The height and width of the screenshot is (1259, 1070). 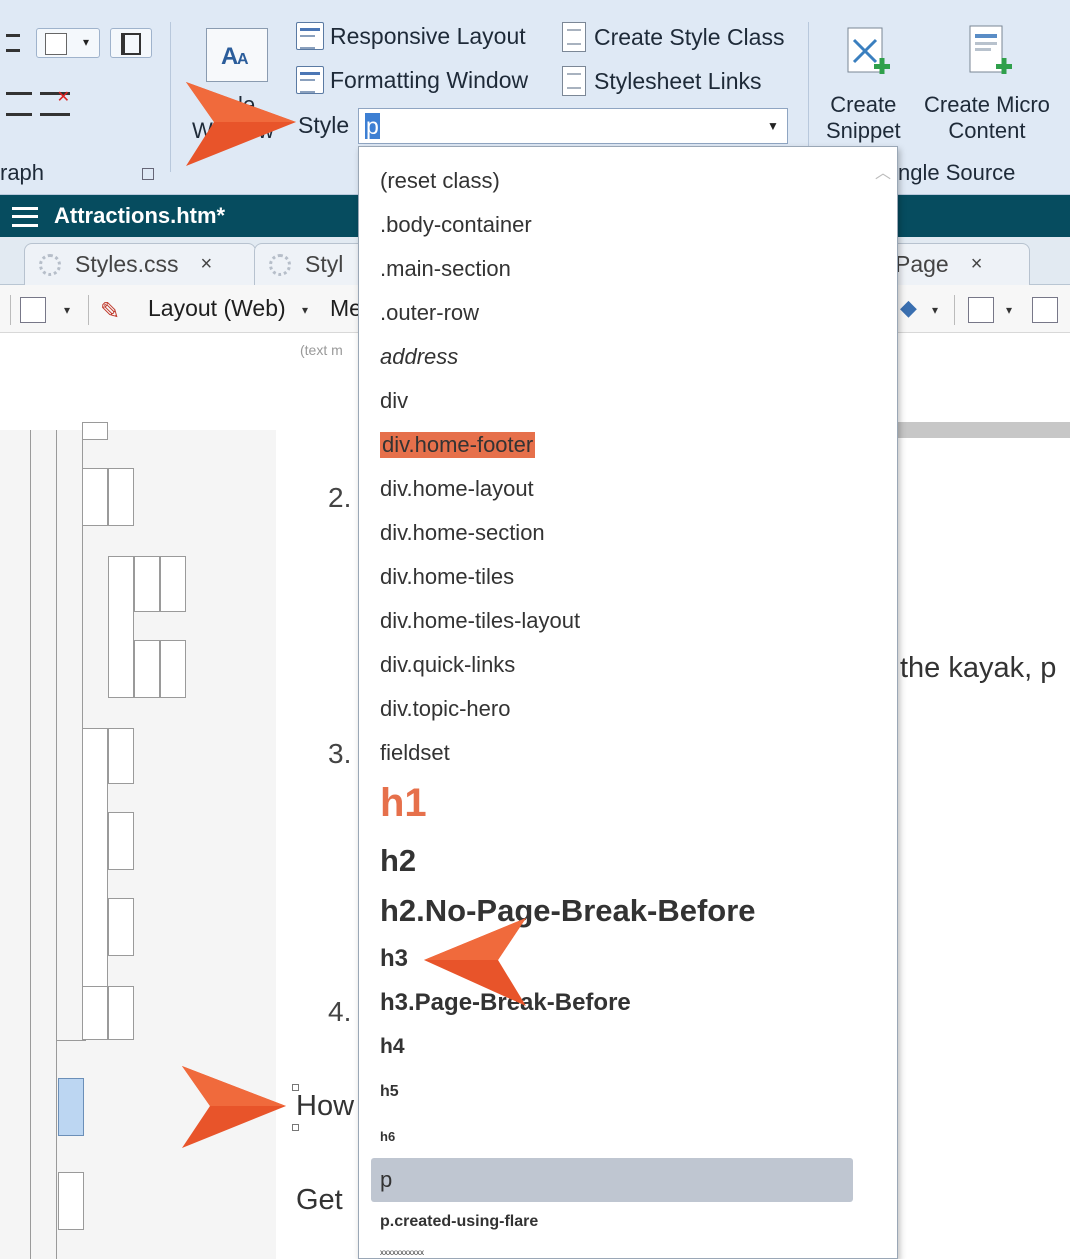 What do you see at coordinates (480, 621) in the screenshot?
I see `style-option: div.home-tiles-layout` at bounding box center [480, 621].